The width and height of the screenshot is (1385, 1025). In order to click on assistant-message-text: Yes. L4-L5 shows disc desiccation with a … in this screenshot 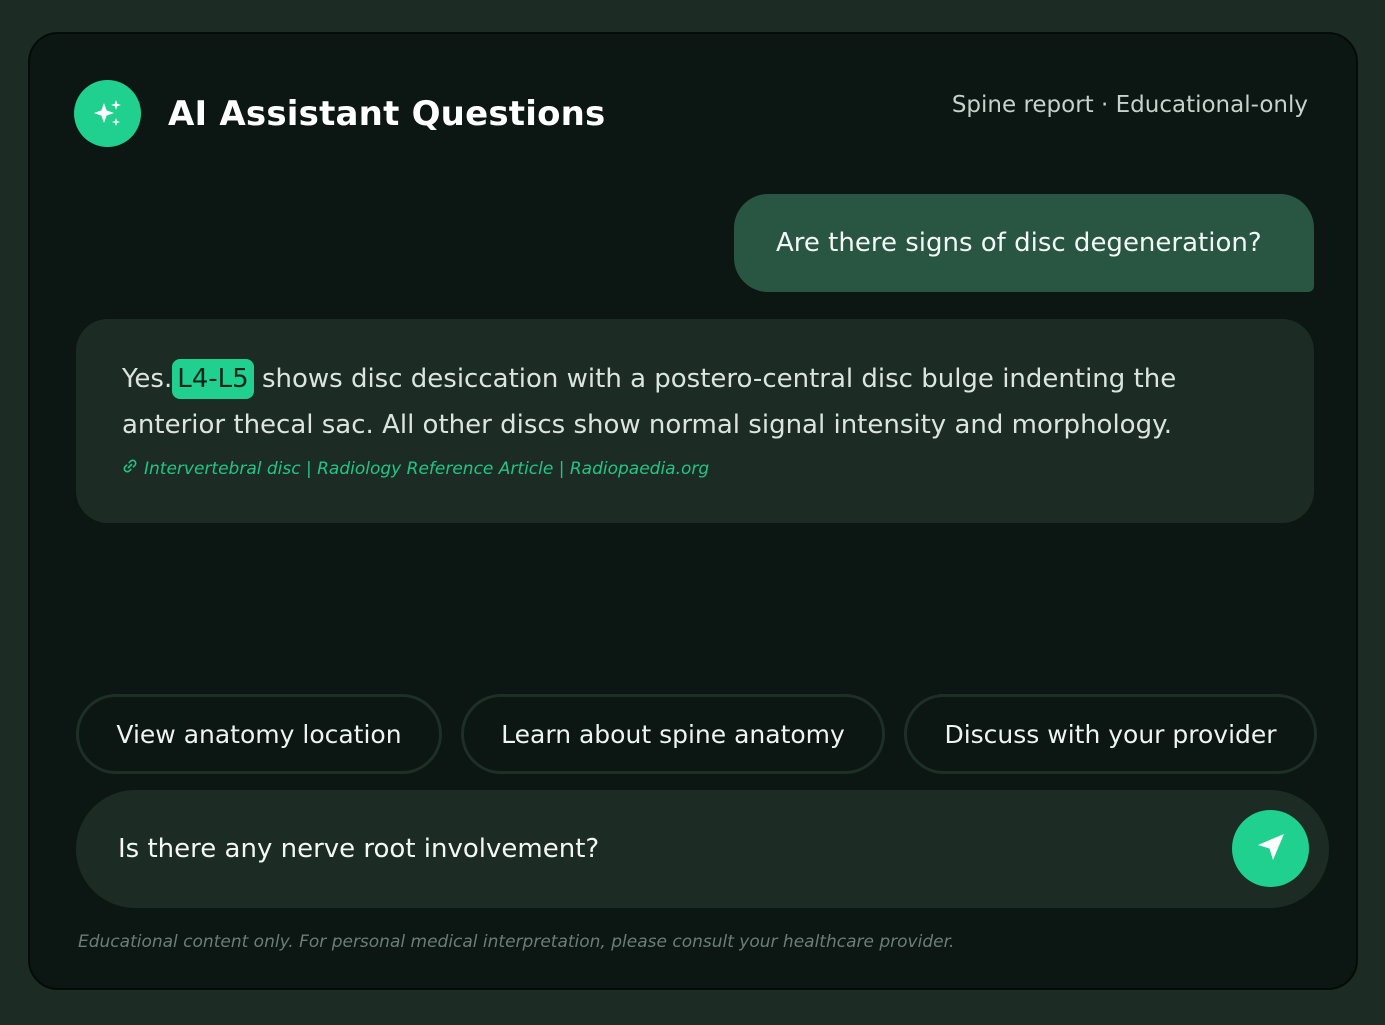, I will do `click(695, 402)`.